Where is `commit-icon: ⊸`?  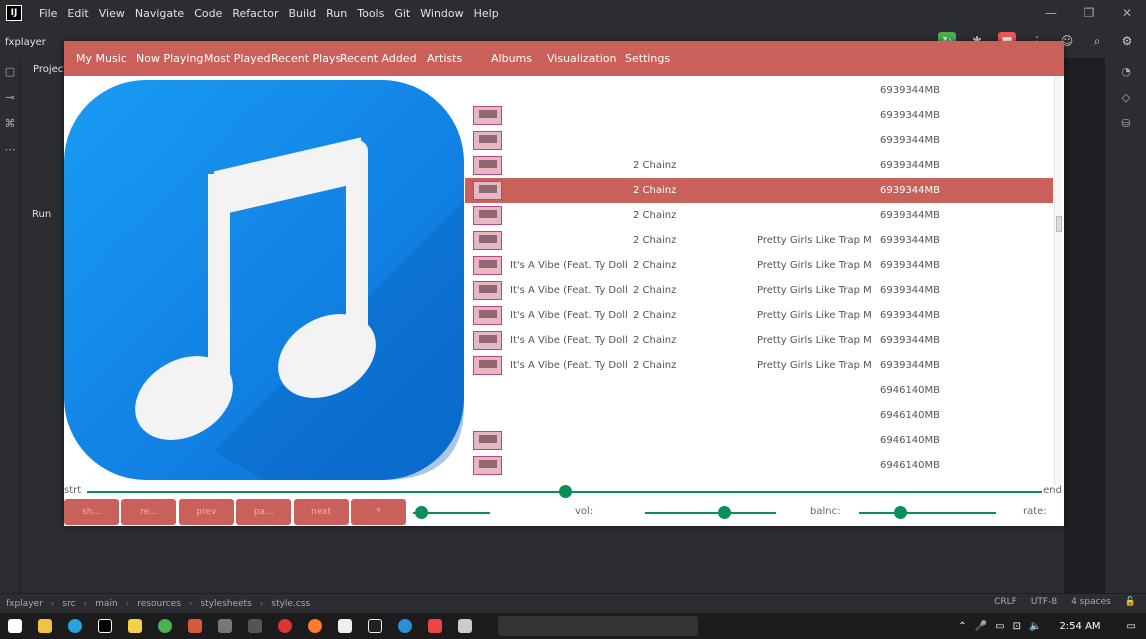
commit-icon: ⊸ is located at coordinates (10, 97).